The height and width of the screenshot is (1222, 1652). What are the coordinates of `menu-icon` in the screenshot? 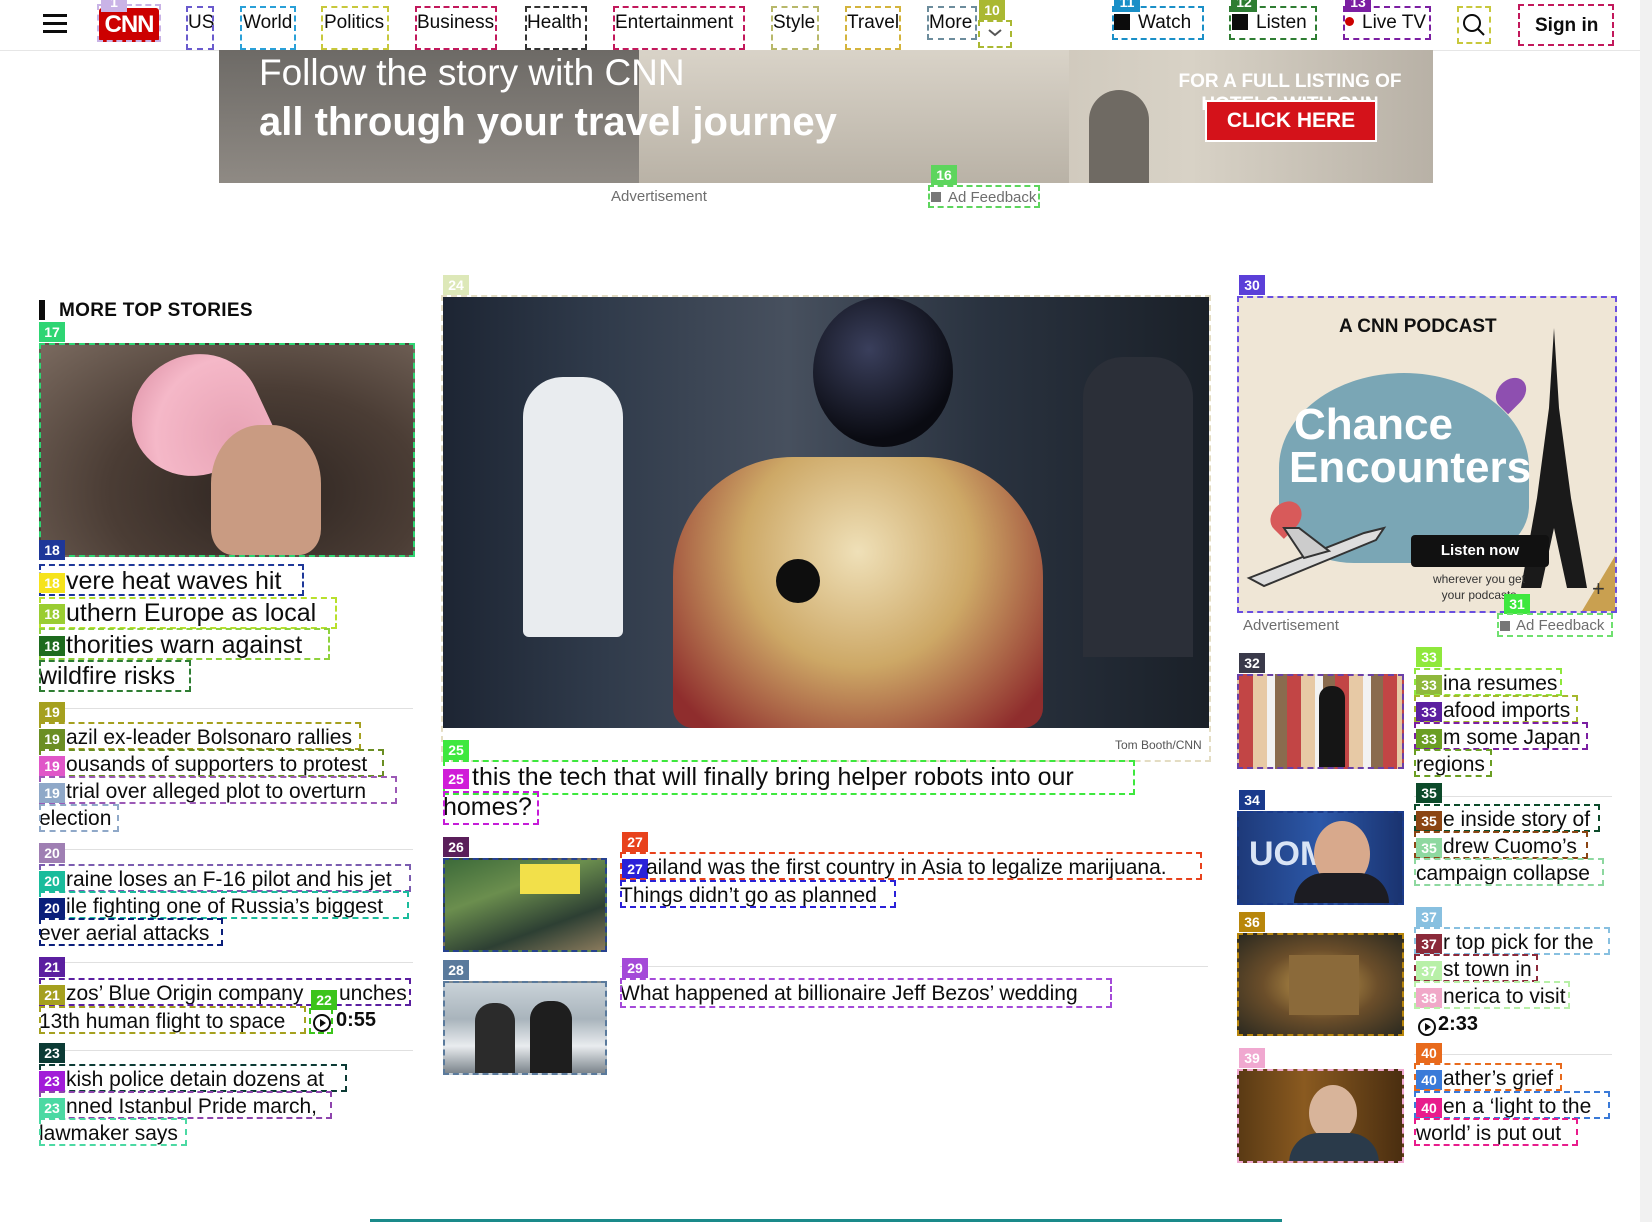 It's located at (55, 24).